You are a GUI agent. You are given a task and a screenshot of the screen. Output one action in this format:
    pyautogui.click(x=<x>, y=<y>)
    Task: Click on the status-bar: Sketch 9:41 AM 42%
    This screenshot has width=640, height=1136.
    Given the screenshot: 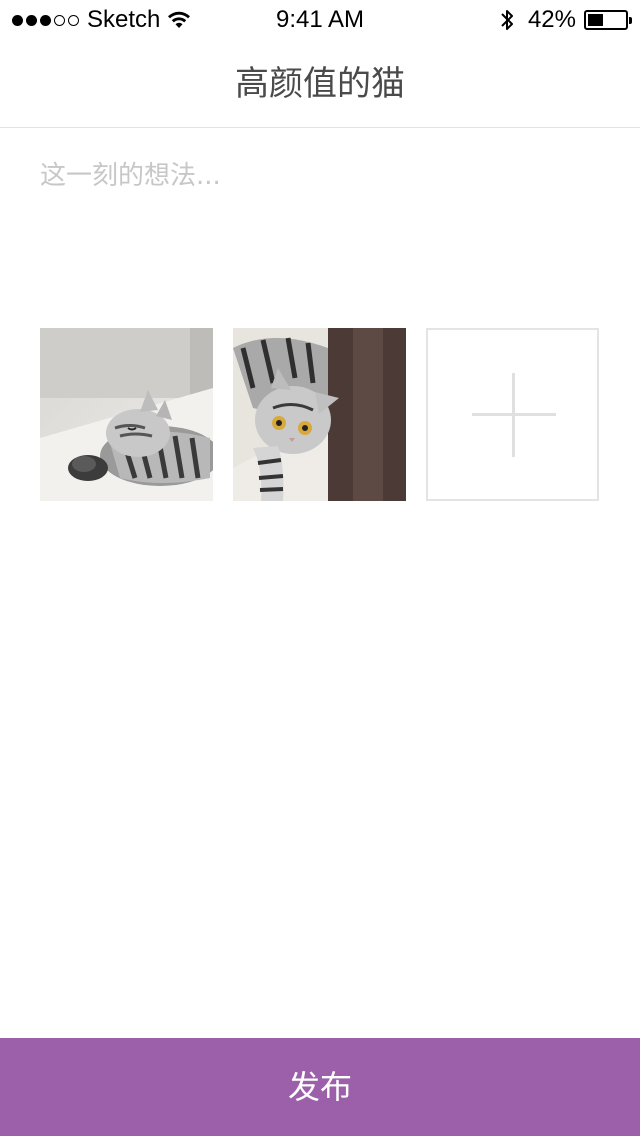 What is the action you would take?
    pyautogui.click(x=320, y=20)
    